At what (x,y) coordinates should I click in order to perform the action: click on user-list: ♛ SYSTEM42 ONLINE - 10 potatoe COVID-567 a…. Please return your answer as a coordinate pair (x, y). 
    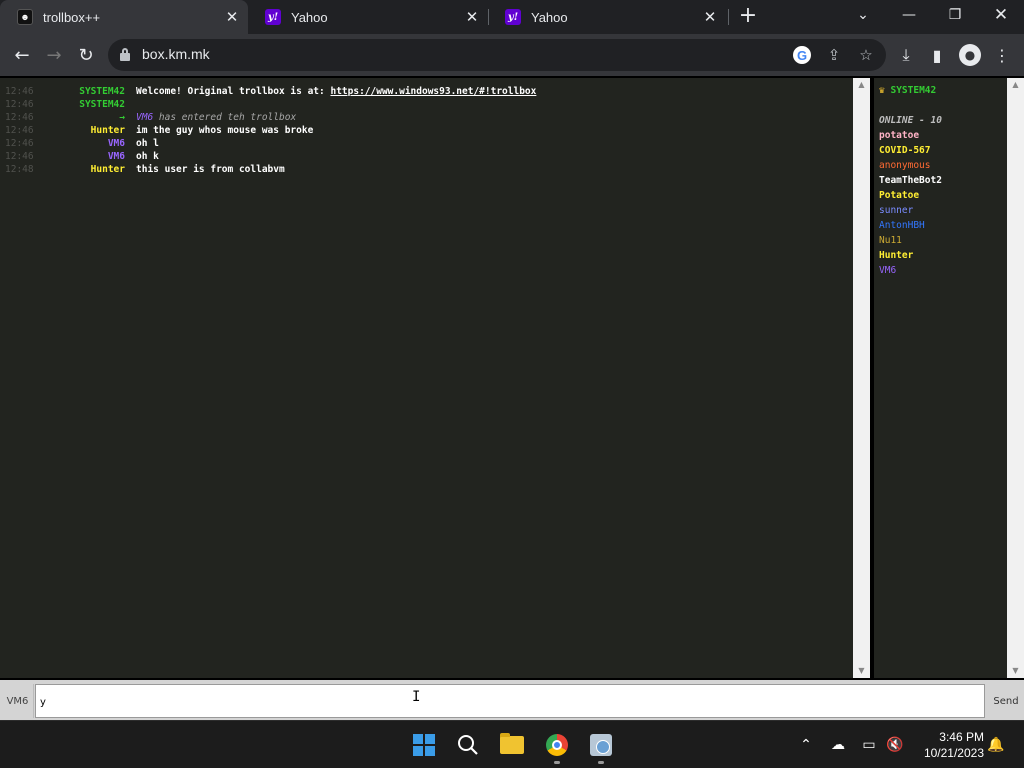
    Looking at the image, I should click on (940, 378).